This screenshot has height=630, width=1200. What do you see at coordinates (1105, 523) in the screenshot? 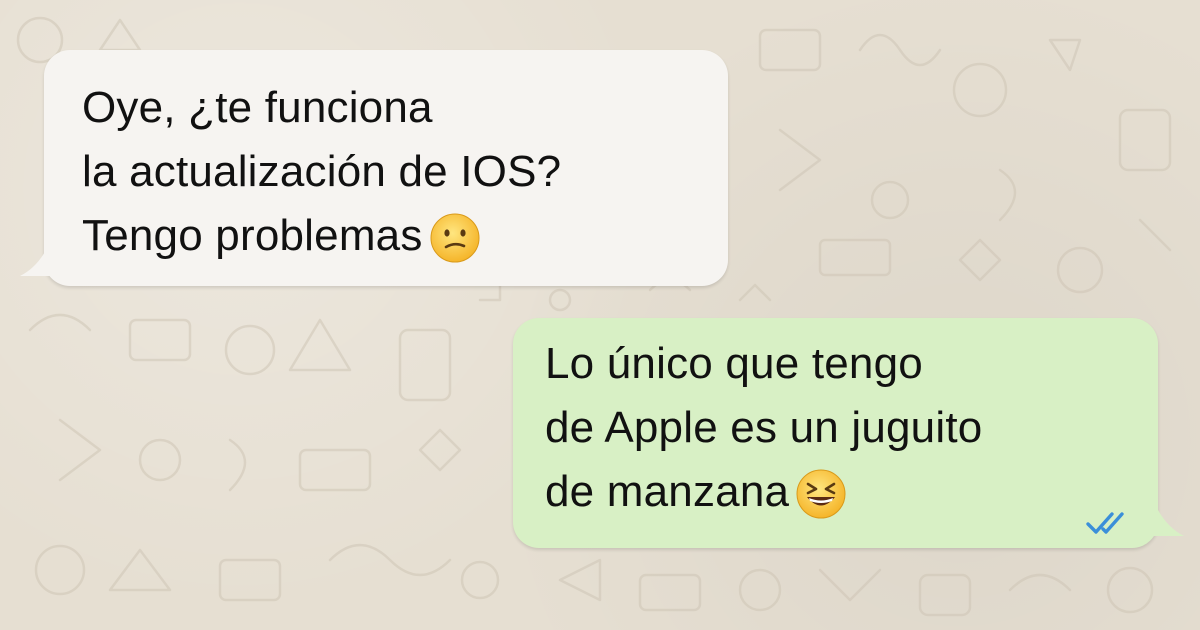
I see `read-double-check-icon` at bounding box center [1105, 523].